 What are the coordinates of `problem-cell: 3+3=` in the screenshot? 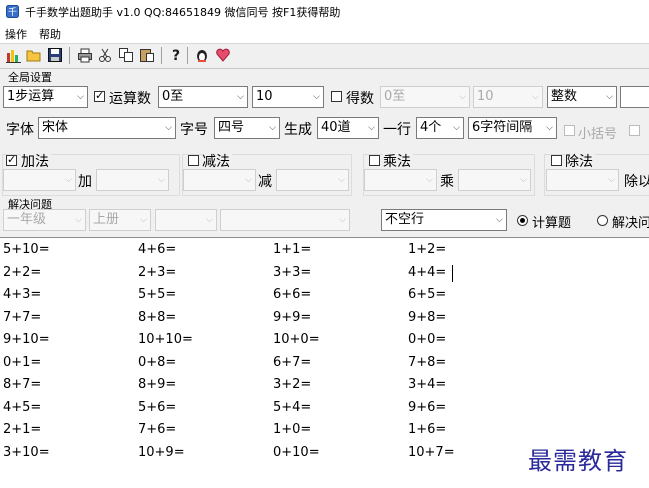 It's located at (292, 272).